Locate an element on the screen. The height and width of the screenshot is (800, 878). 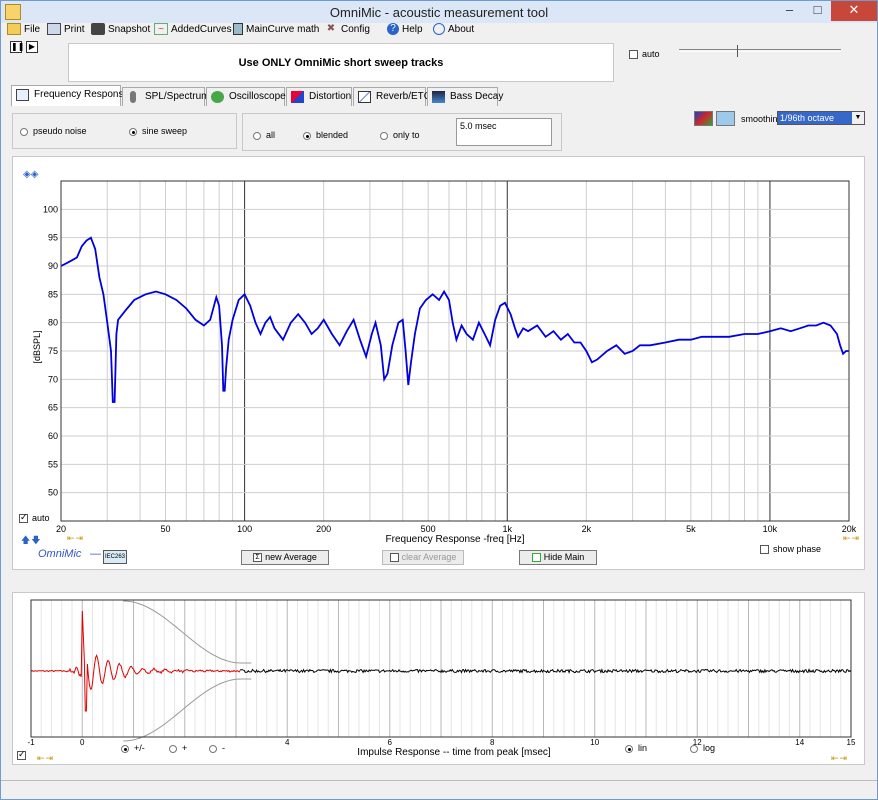
level-slider-thumb is located at coordinates (736, 51).